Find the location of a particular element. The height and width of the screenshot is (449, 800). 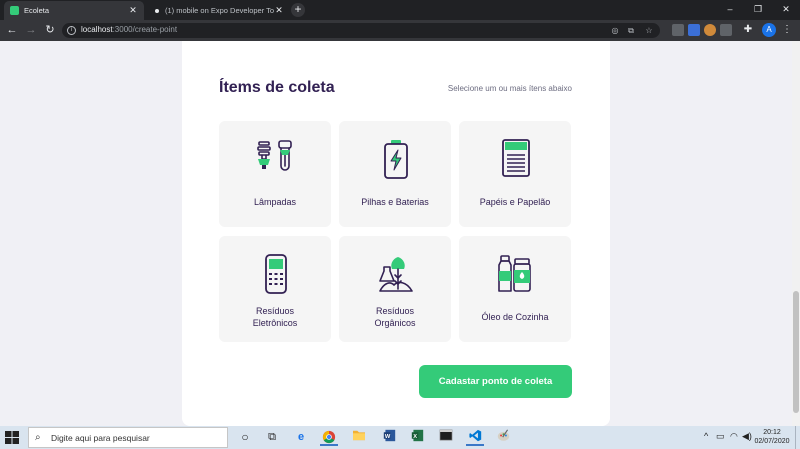

expo-favicon-icon is located at coordinates (157, 10).